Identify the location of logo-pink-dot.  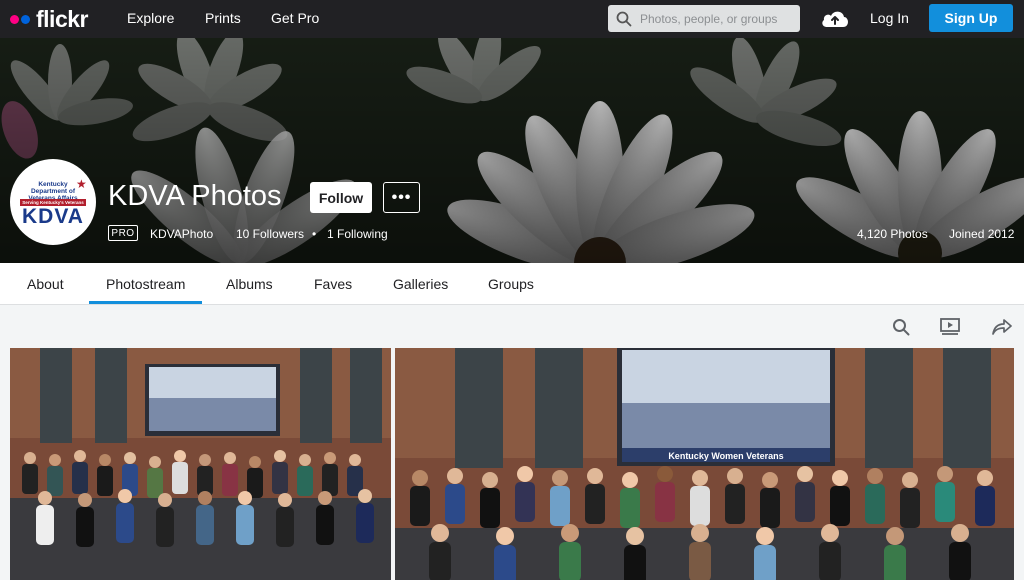
(14, 19).